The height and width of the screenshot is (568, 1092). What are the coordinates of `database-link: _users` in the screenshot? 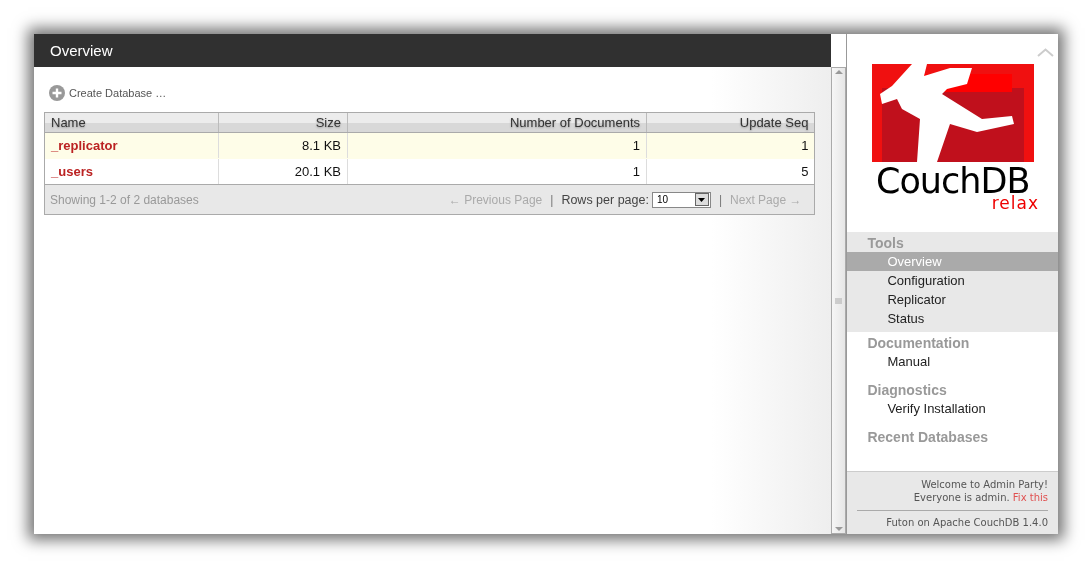 It's located at (72, 171).